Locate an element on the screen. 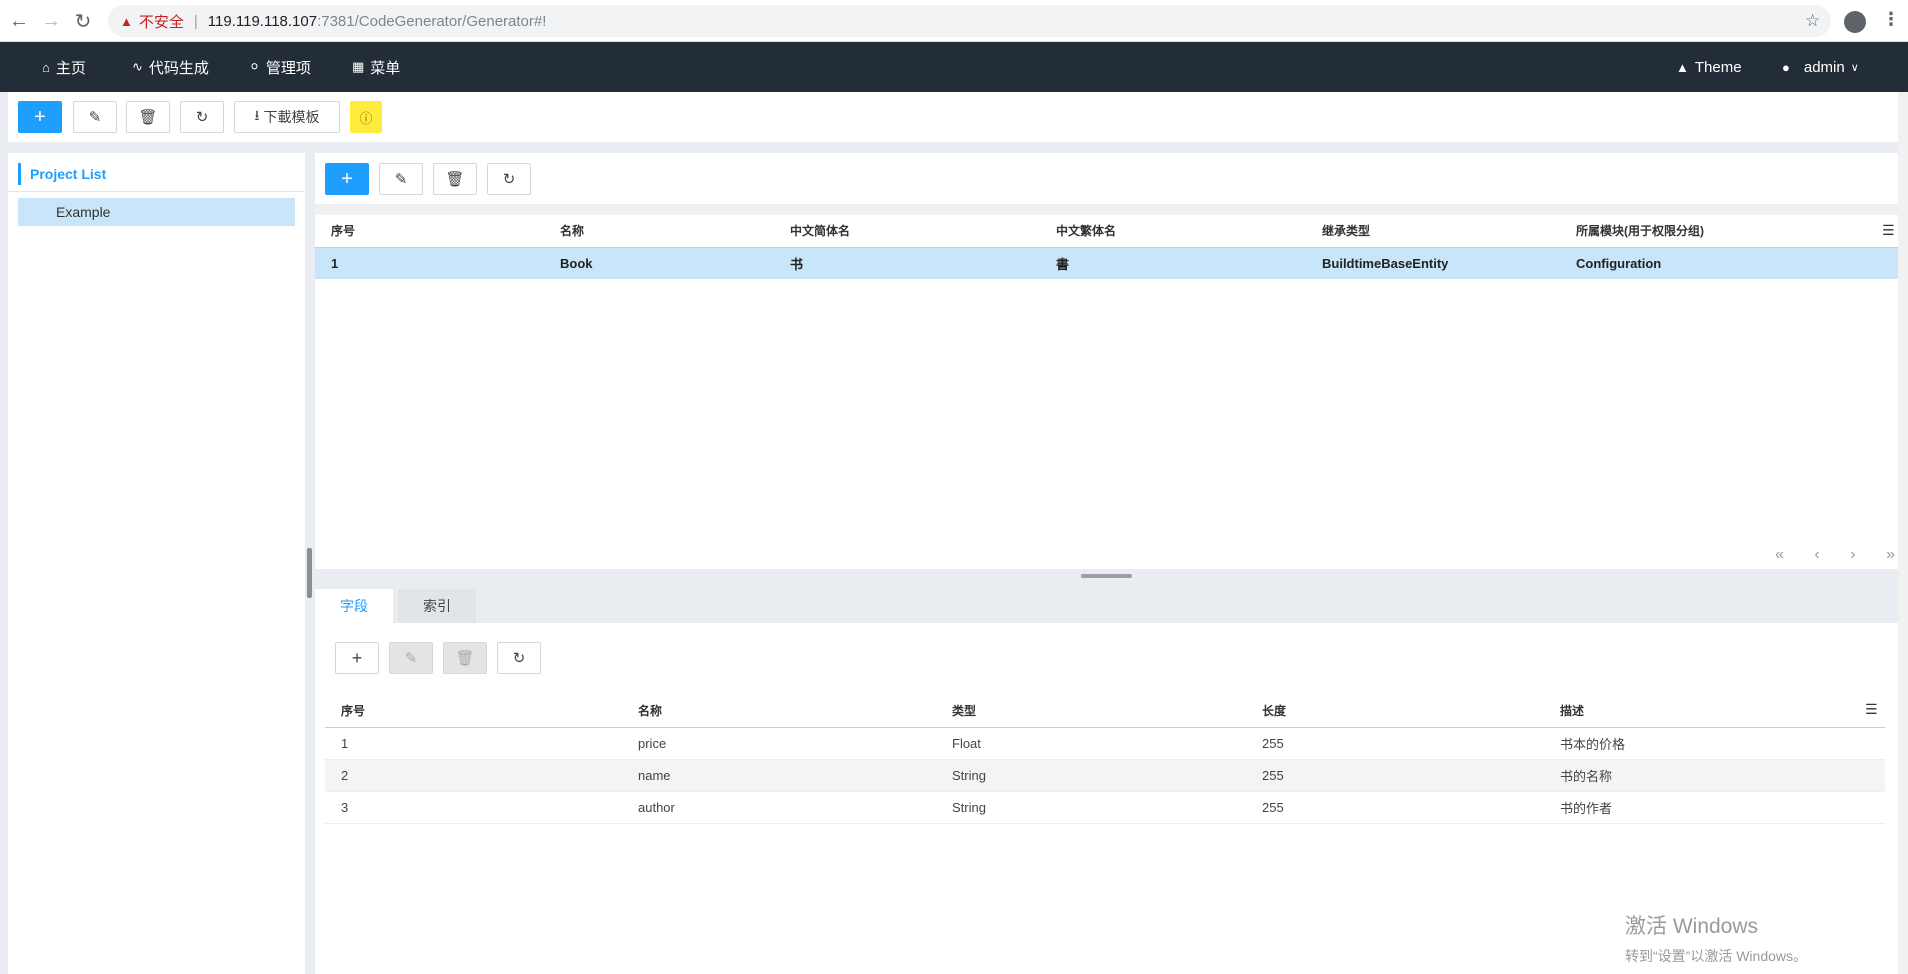  tab-fields: 字段 is located at coordinates (354, 606).